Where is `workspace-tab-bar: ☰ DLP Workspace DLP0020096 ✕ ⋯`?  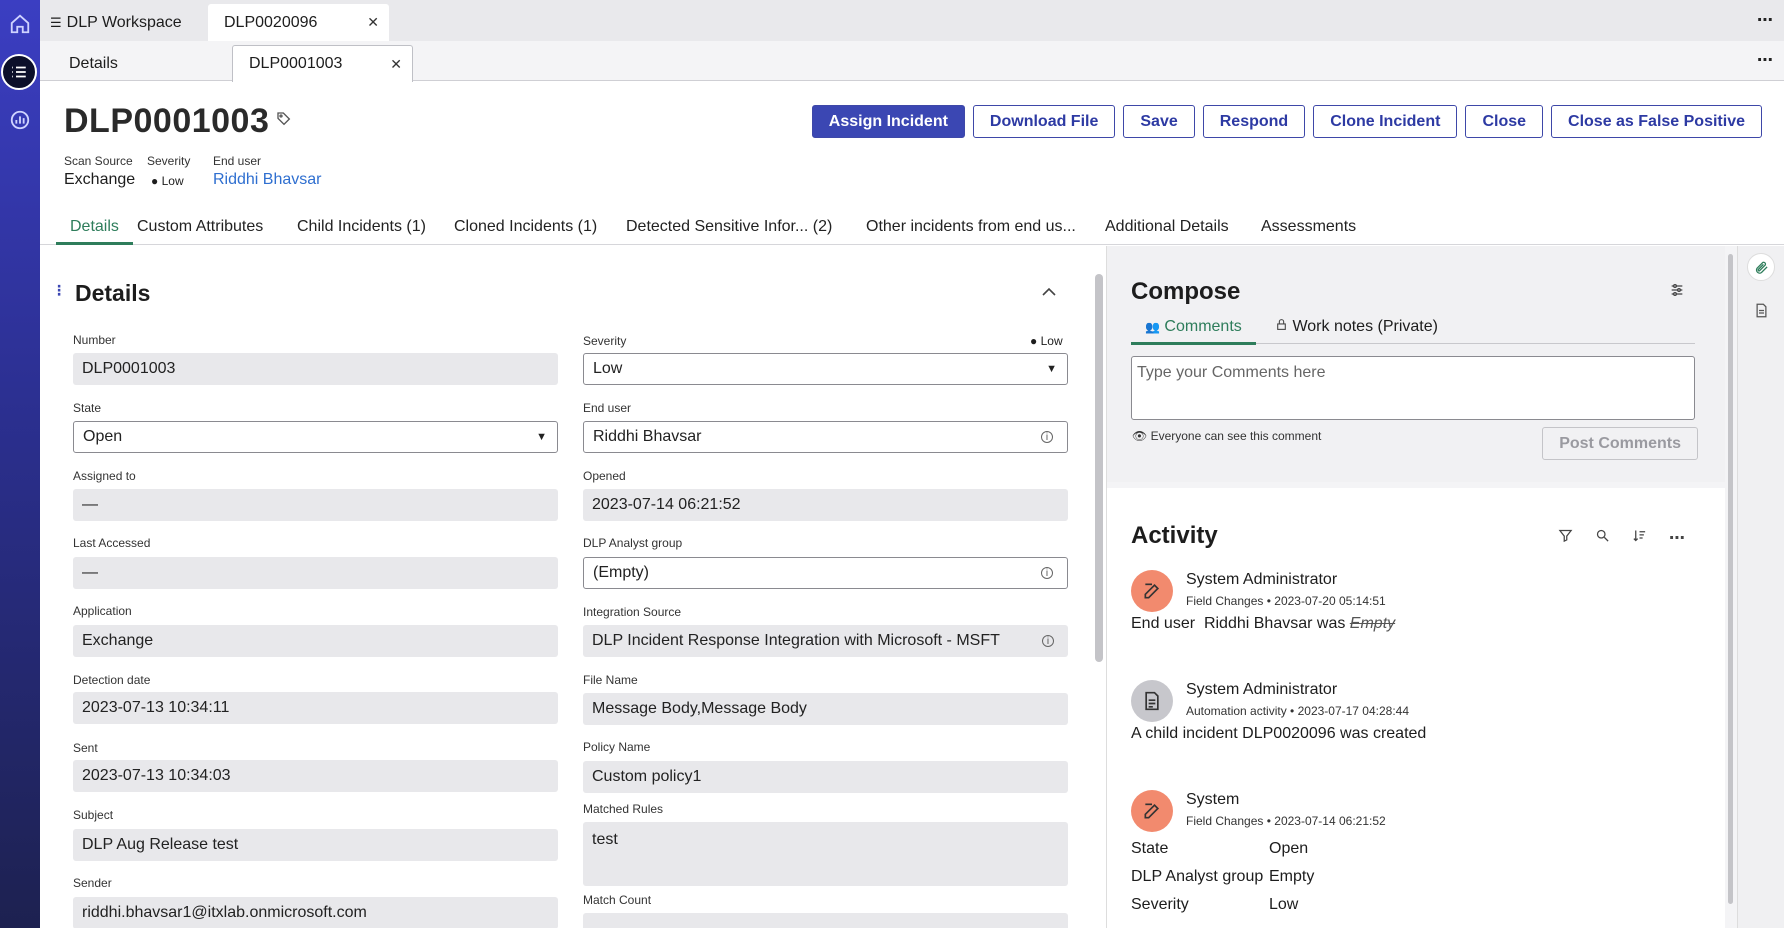
workspace-tab-bar: ☰ DLP Workspace DLP0020096 ✕ ⋯ is located at coordinates (912, 20).